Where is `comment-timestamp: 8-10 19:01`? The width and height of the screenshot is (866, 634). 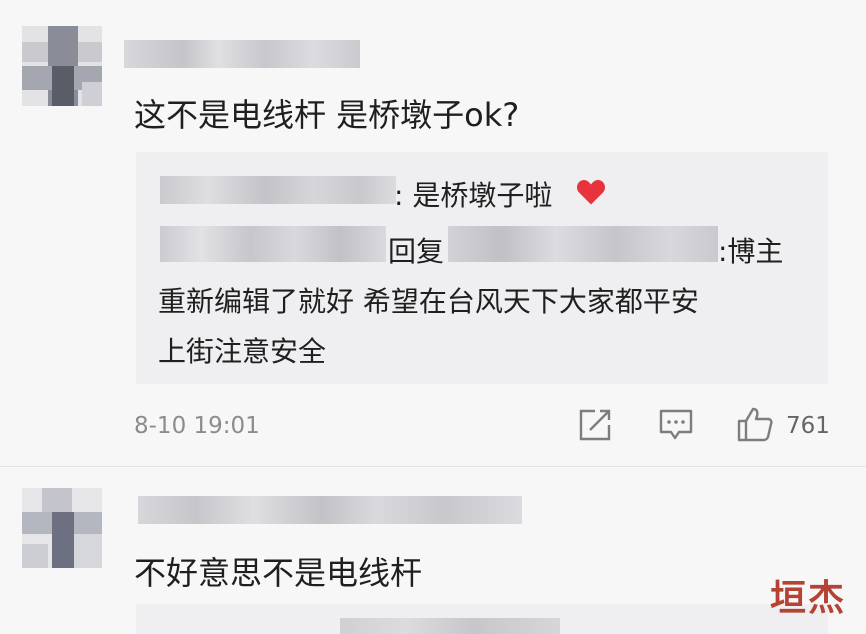
comment-timestamp: 8-10 19:01 is located at coordinates (197, 426).